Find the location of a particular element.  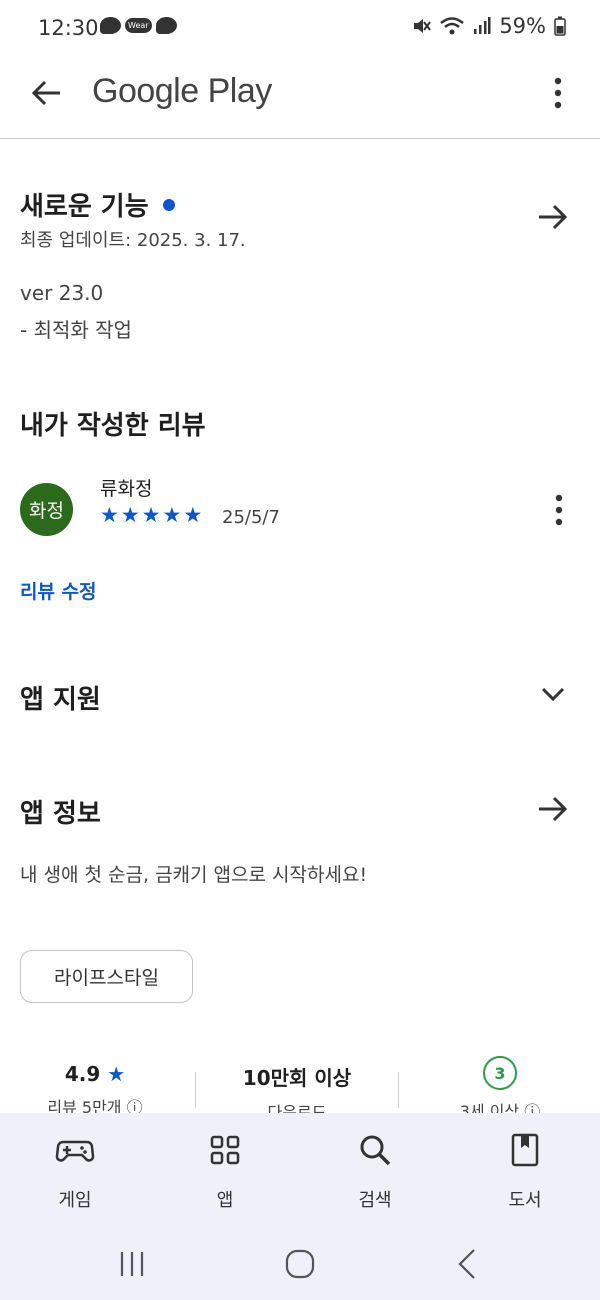

rating-stat: 4.9 ★ 리뷰 5만개 ⓘ is located at coordinates (95, 1090).